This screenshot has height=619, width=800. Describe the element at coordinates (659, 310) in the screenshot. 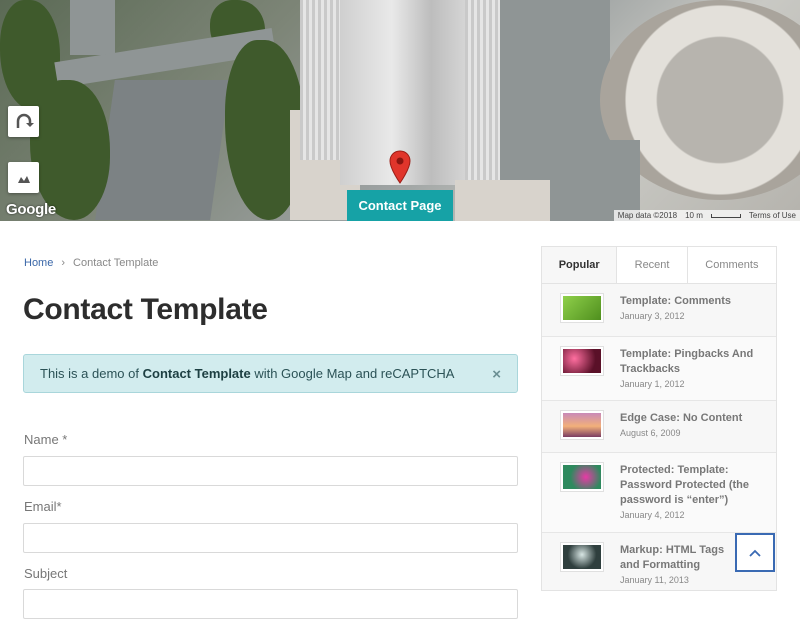

I see `list-item: Template: Comments January 3, 2012` at that location.